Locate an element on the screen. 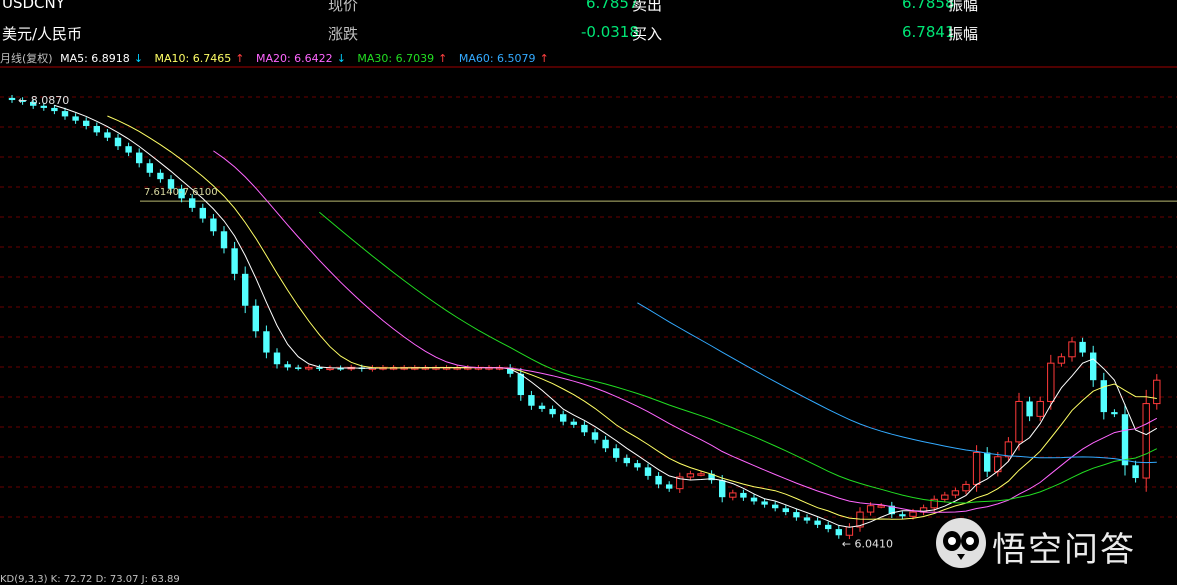 This screenshot has width=1177, height=585. quote-row-2: 美元/人民币 涨跌 -0.0318 买入 6.7841 振幅 is located at coordinates (588, 34).